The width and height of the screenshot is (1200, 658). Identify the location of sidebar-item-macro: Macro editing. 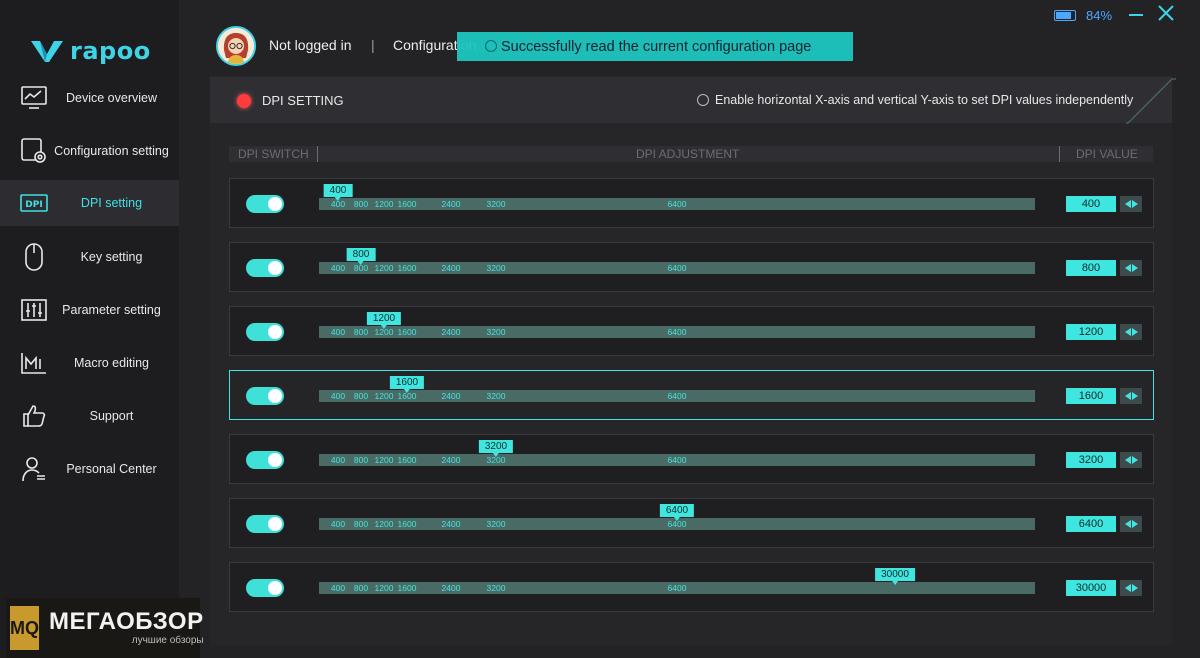
(89, 363).